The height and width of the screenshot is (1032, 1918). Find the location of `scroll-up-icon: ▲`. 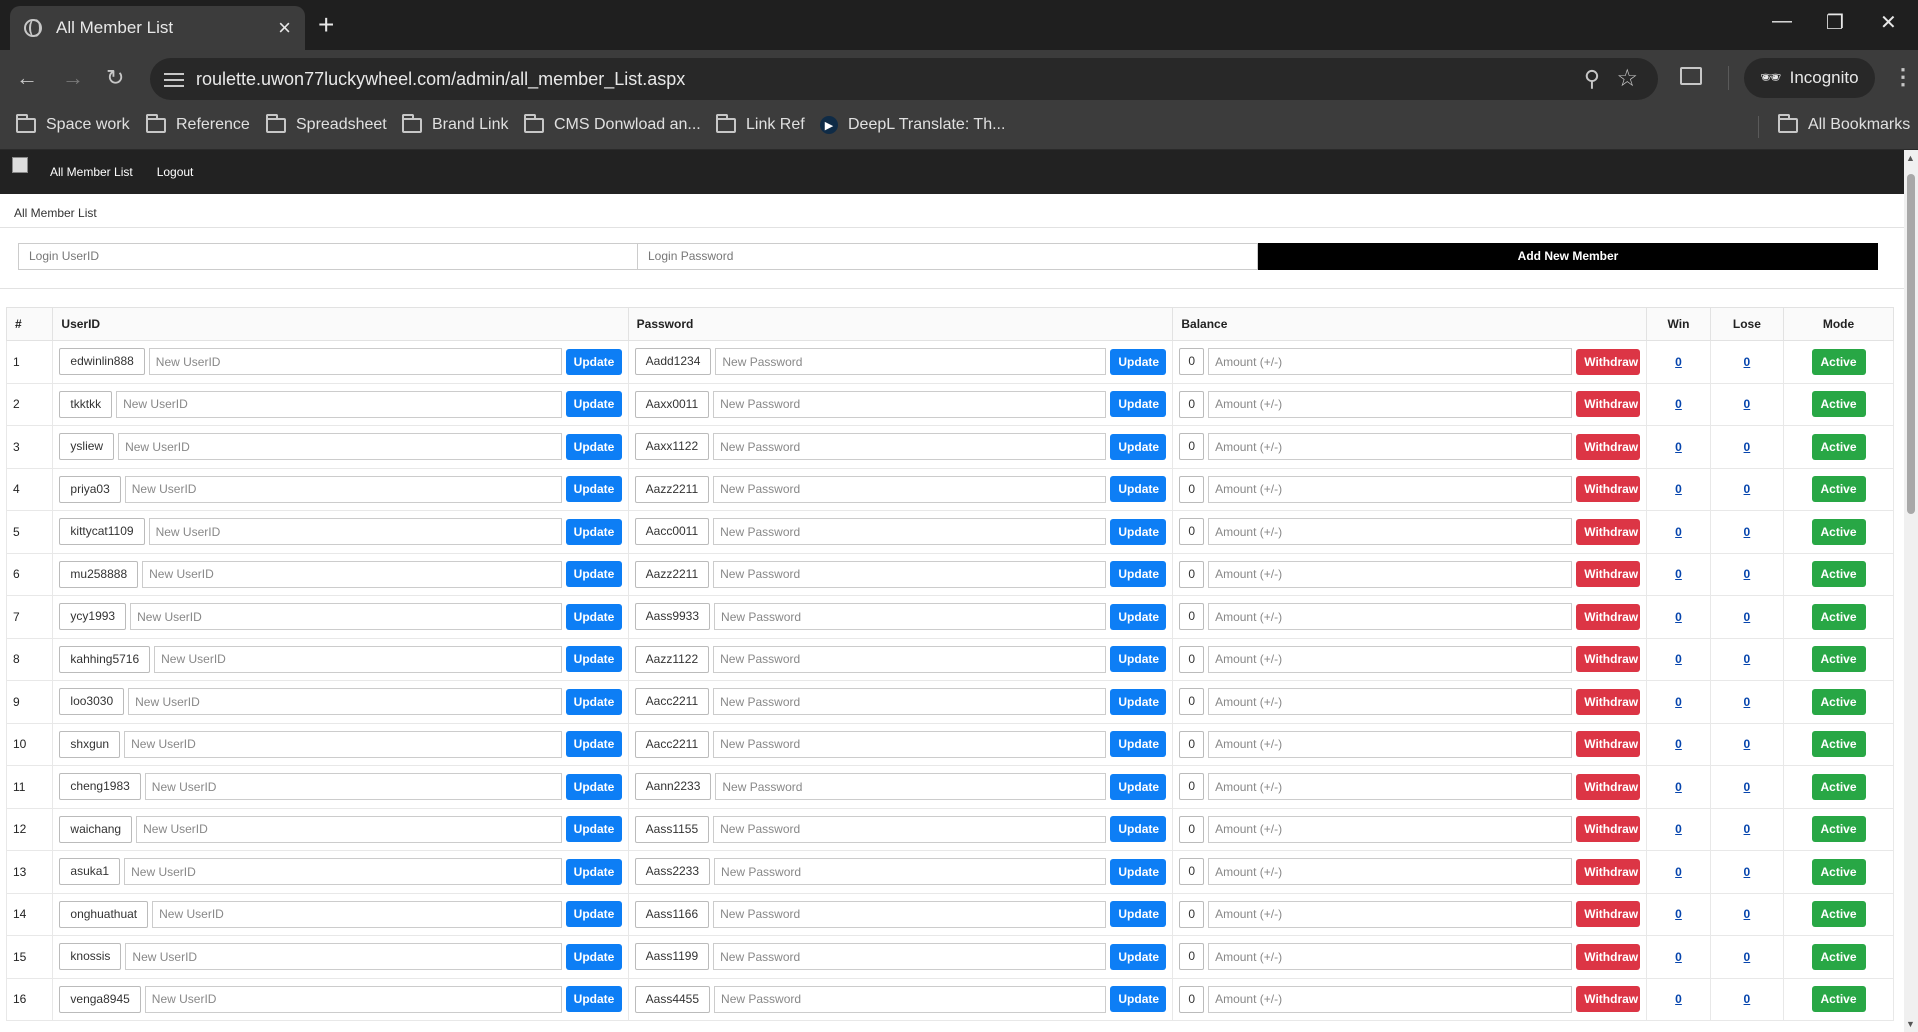

scroll-up-icon: ▲ is located at coordinates (1910, 158).